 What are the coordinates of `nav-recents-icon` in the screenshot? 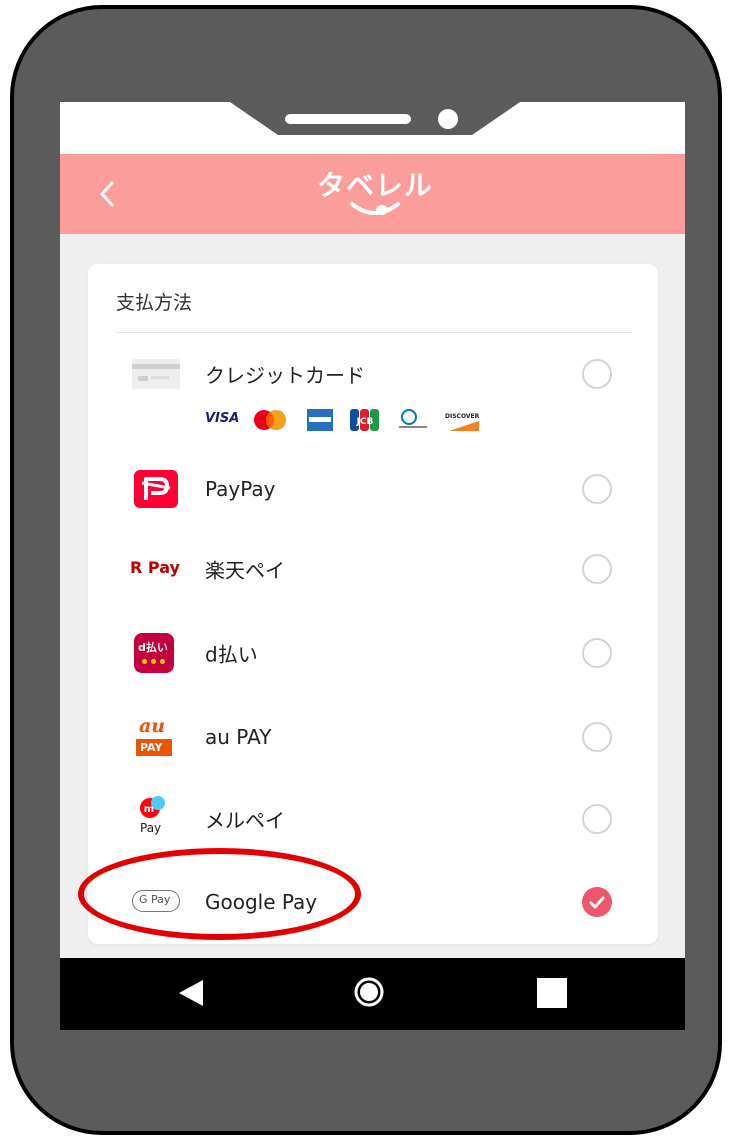 It's located at (552, 993).